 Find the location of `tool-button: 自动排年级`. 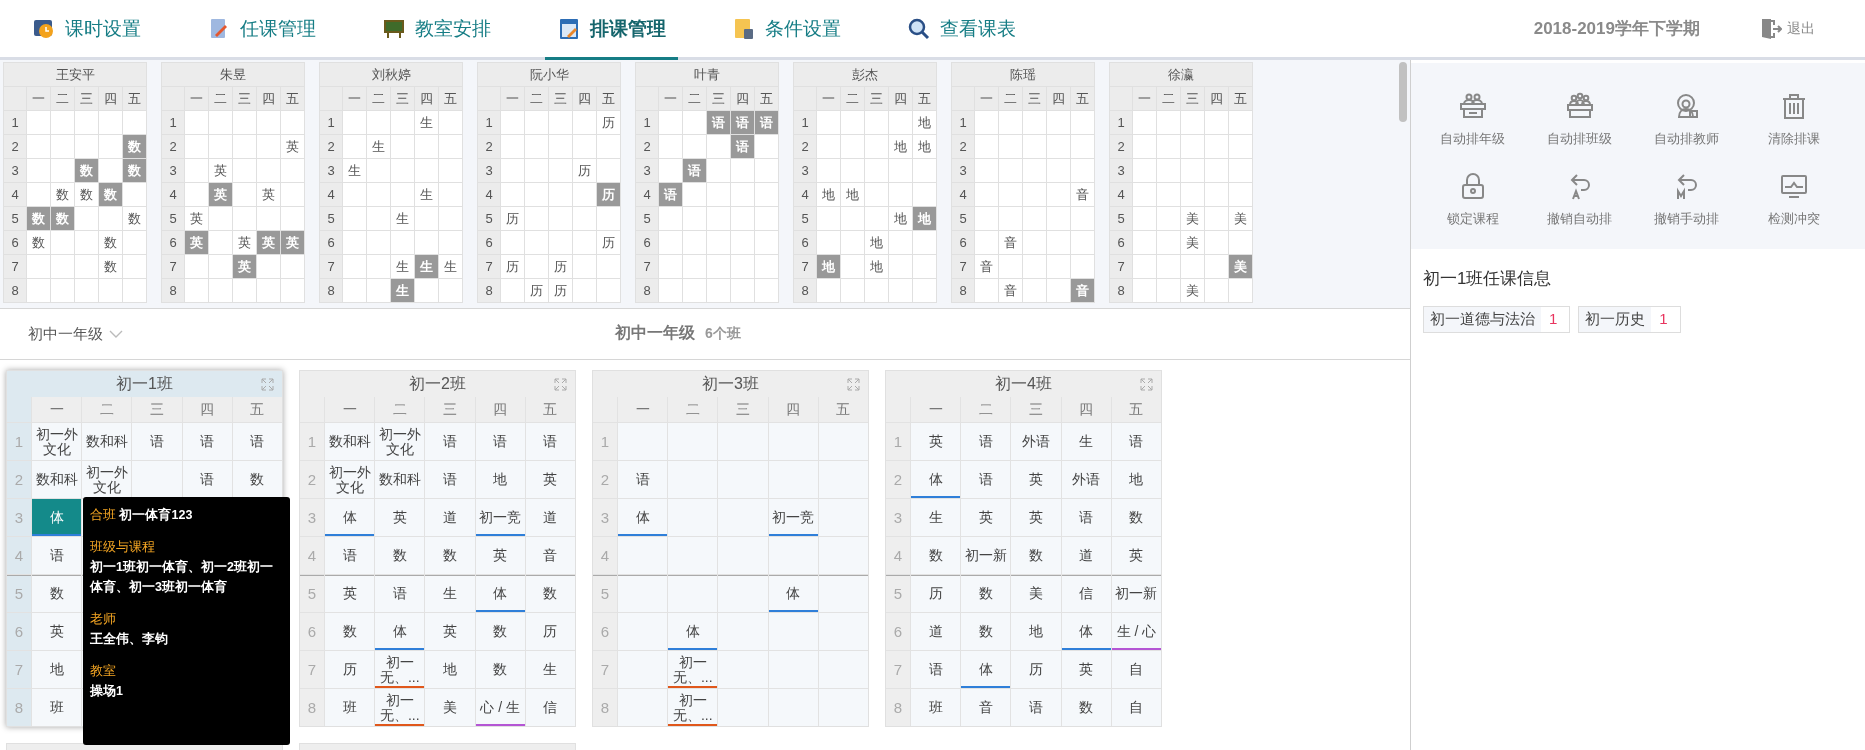

tool-button: 自动排年级 is located at coordinates (1472, 120).